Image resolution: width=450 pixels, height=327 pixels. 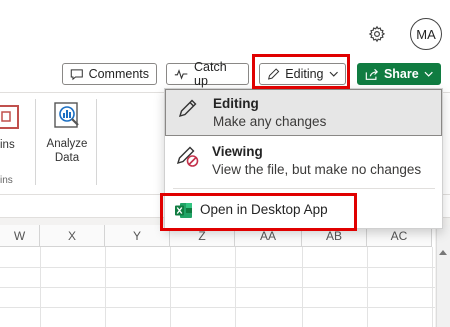 What do you see at coordinates (20, 236) in the screenshot?
I see `column-header: W` at bounding box center [20, 236].